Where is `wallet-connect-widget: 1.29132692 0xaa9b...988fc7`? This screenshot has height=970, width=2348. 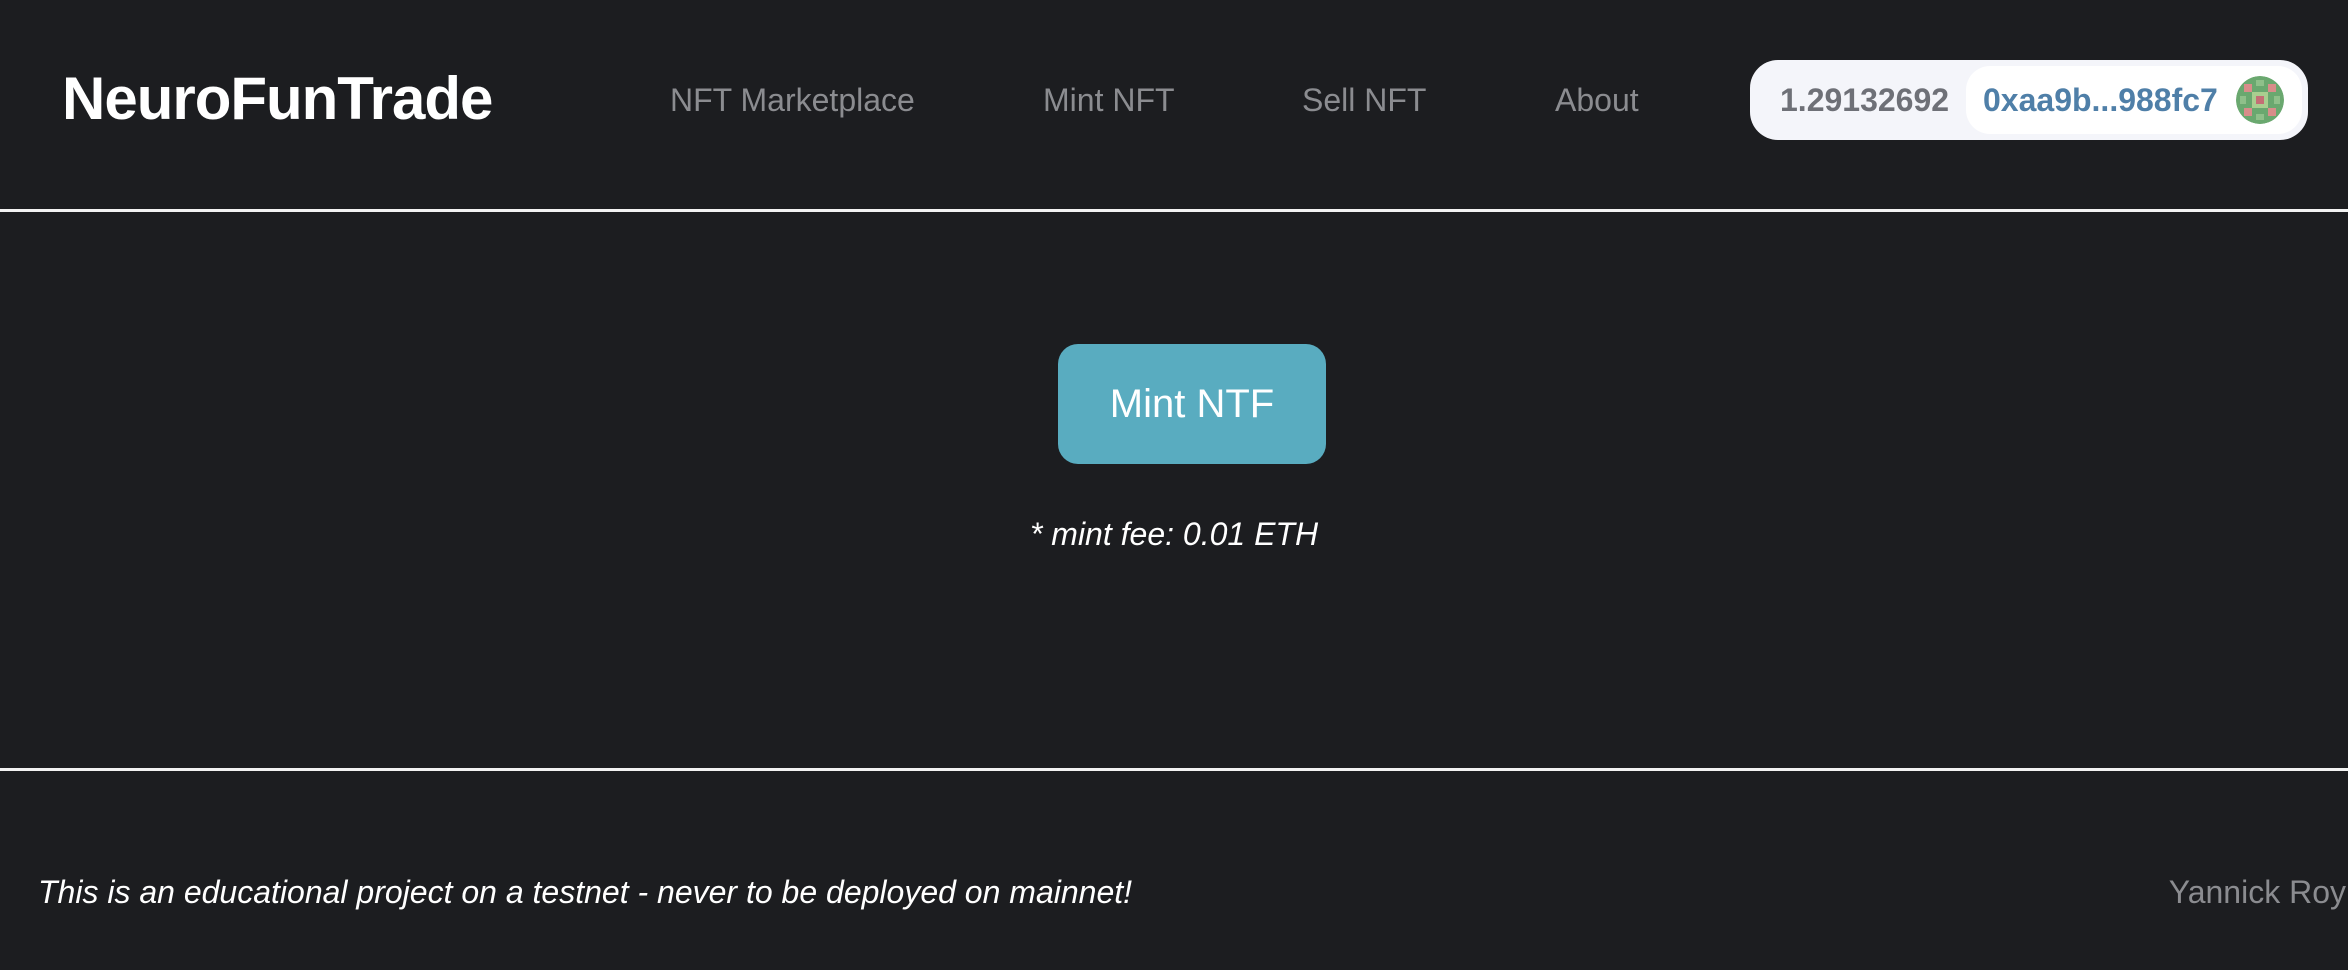
wallet-connect-widget: 1.29132692 0xaa9b...988fc7 is located at coordinates (2029, 100).